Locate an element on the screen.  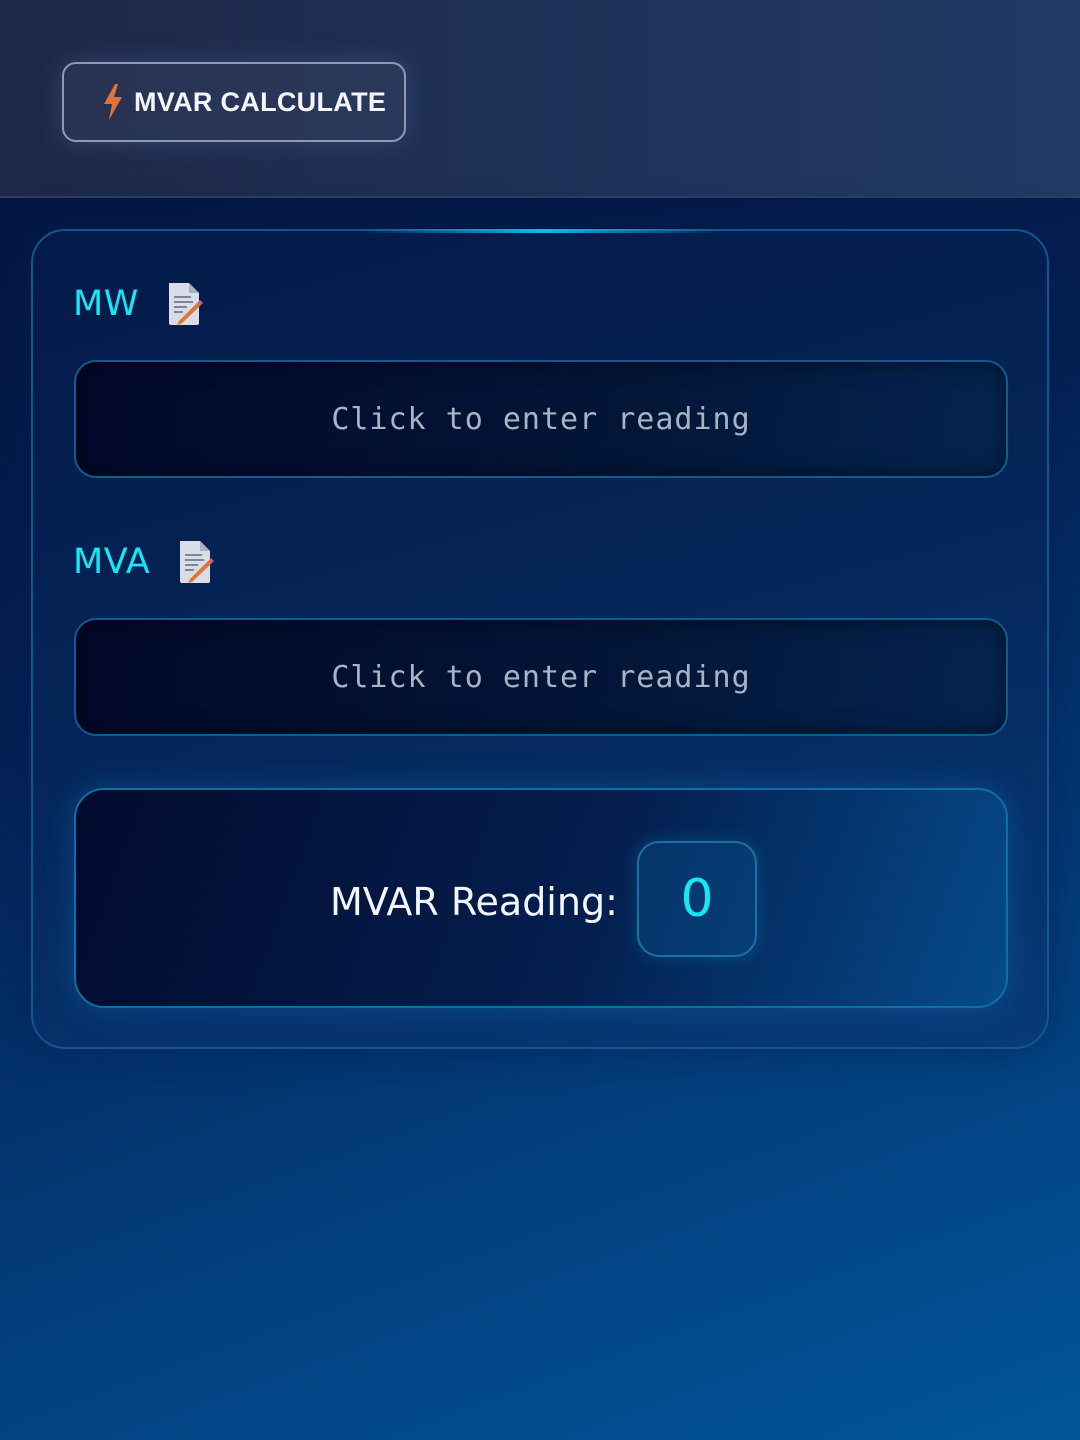
mvar-reading-label: MVAR Reading: is located at coordinates (474, 902).